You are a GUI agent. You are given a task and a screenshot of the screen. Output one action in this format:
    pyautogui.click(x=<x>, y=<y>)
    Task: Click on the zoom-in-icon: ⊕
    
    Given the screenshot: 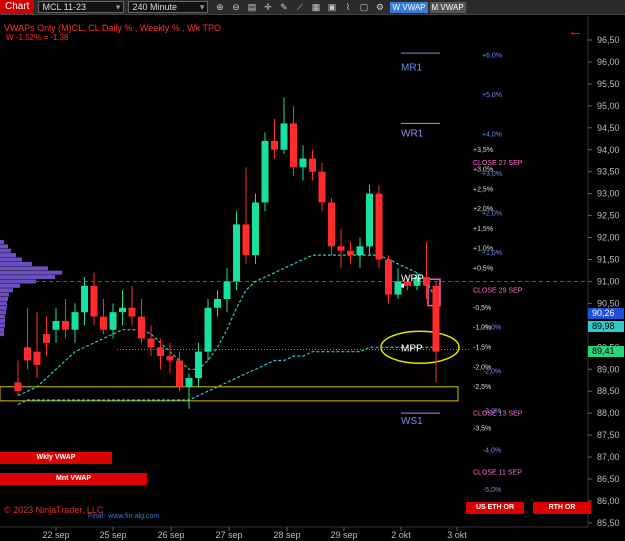 What is the action you would take?
    pyautogui.click(x=219, y=7)
    